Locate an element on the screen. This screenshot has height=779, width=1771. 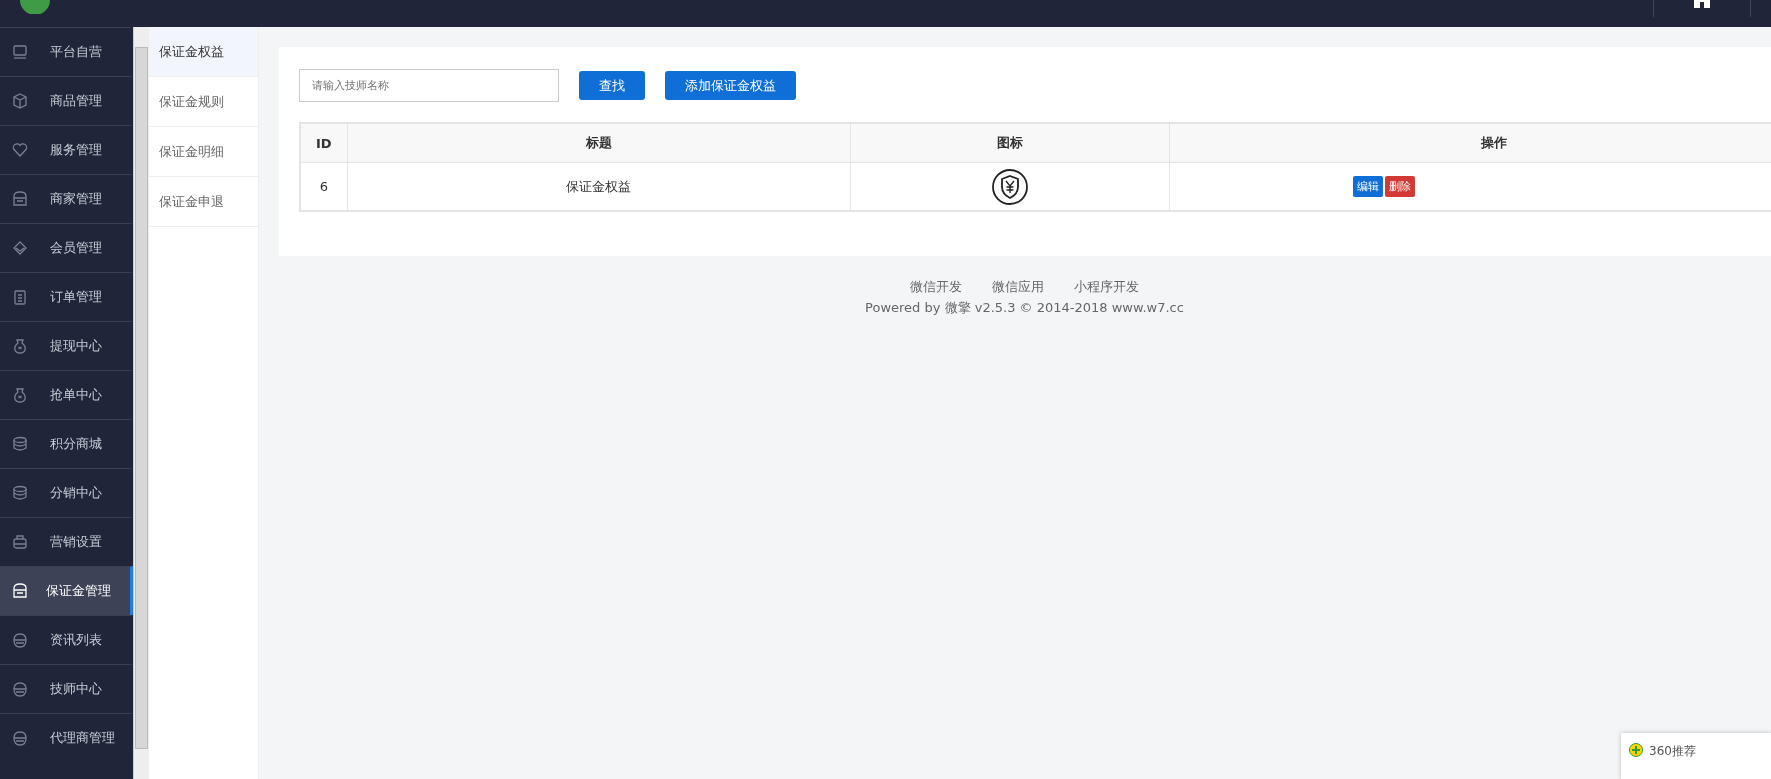
copyright-text: Powered by 微擎 v2.5.3 © 2014-2018 www.w7.cc is located at coordinates (1024, 308).